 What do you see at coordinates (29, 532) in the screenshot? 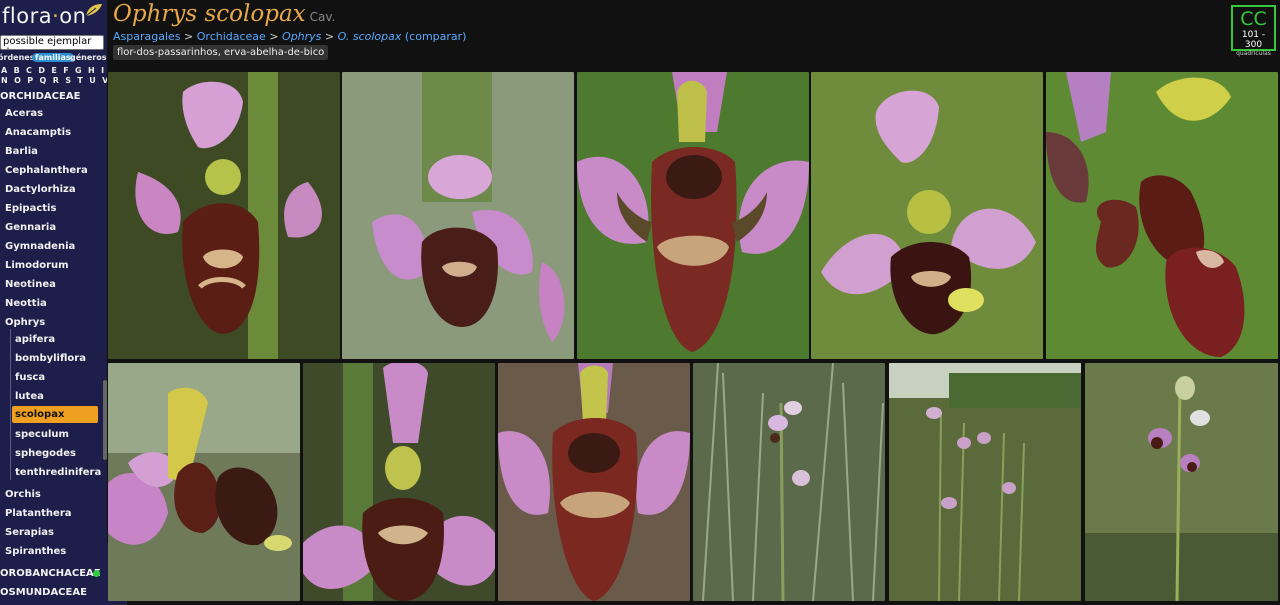
I see `genus-item: Serapias` at bounding box center [29, 532].